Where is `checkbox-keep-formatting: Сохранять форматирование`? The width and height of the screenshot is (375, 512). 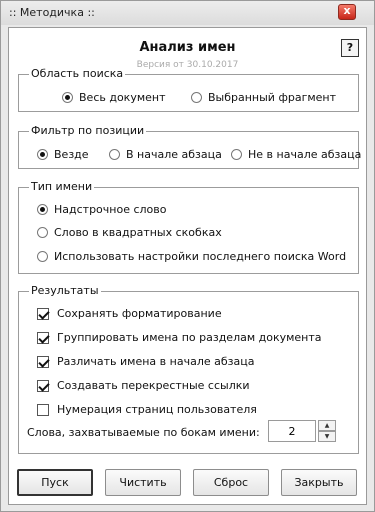
checkbox-keep-formatting: Сохранять форматирование is located at coordinates (129, 313).